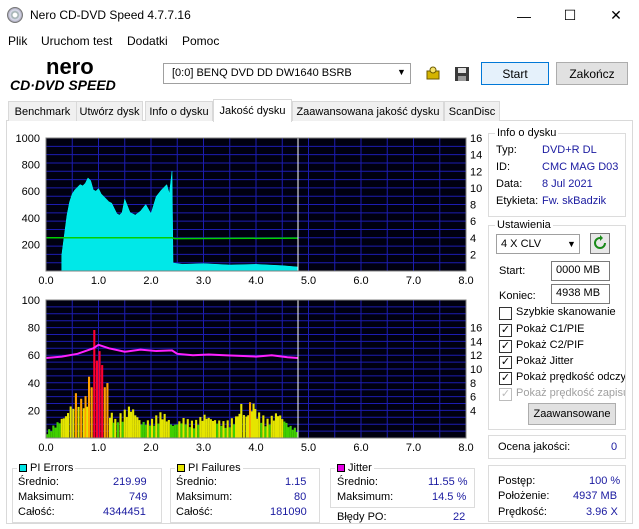 The width and height of the screenshot is (639, 529). I want to click on tab-create-disc: Utwórz dysk, so click(109, 111).